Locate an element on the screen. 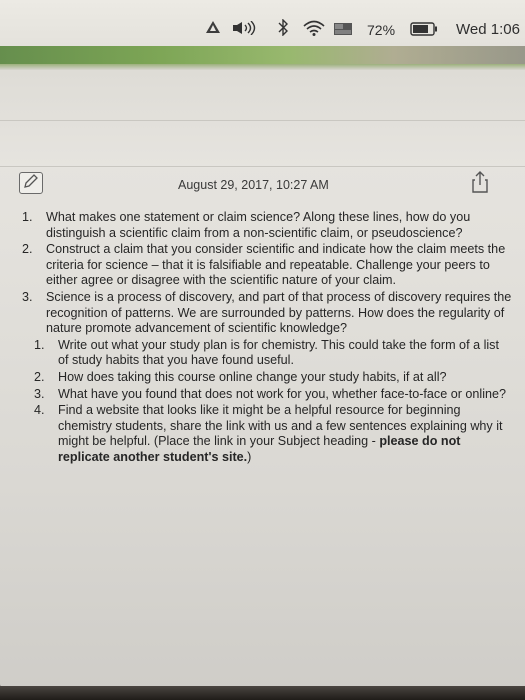 This screenshot has width=525, height=700. note-timestamp: August 29, 2017, 10:27 AM is located at coordinates (253, 185).